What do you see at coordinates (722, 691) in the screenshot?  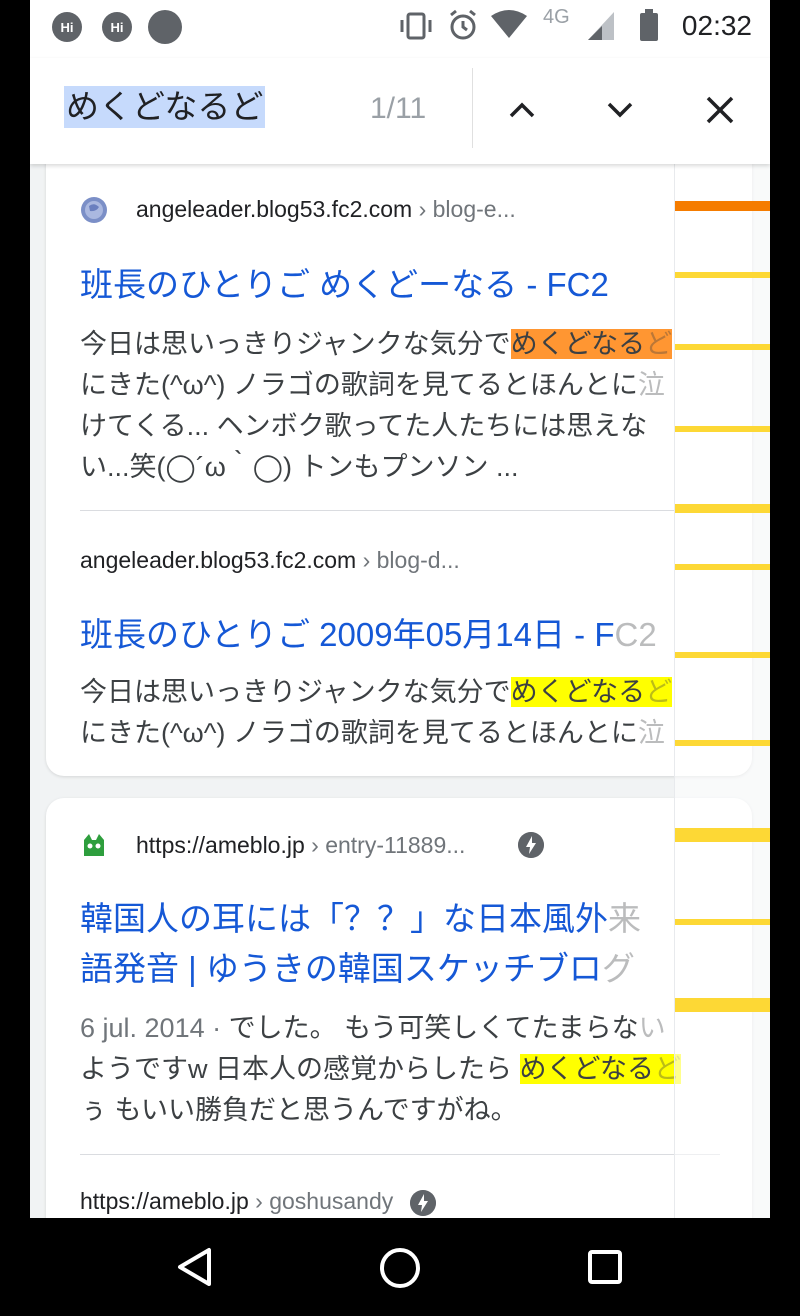 I see `find-results-scrollbar` at bounding box center [722, 691].